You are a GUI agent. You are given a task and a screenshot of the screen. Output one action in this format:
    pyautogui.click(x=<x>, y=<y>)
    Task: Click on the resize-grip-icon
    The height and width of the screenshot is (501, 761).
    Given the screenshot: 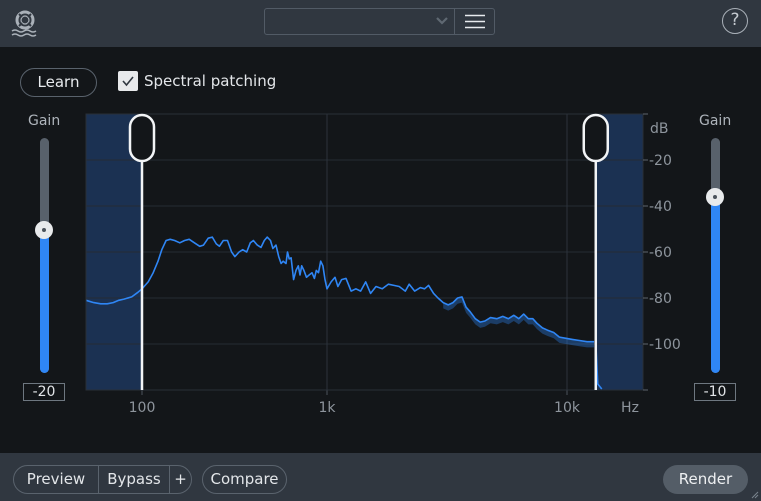 What is the action you would take?
    pyautogui.click(x=754, y=494)
    